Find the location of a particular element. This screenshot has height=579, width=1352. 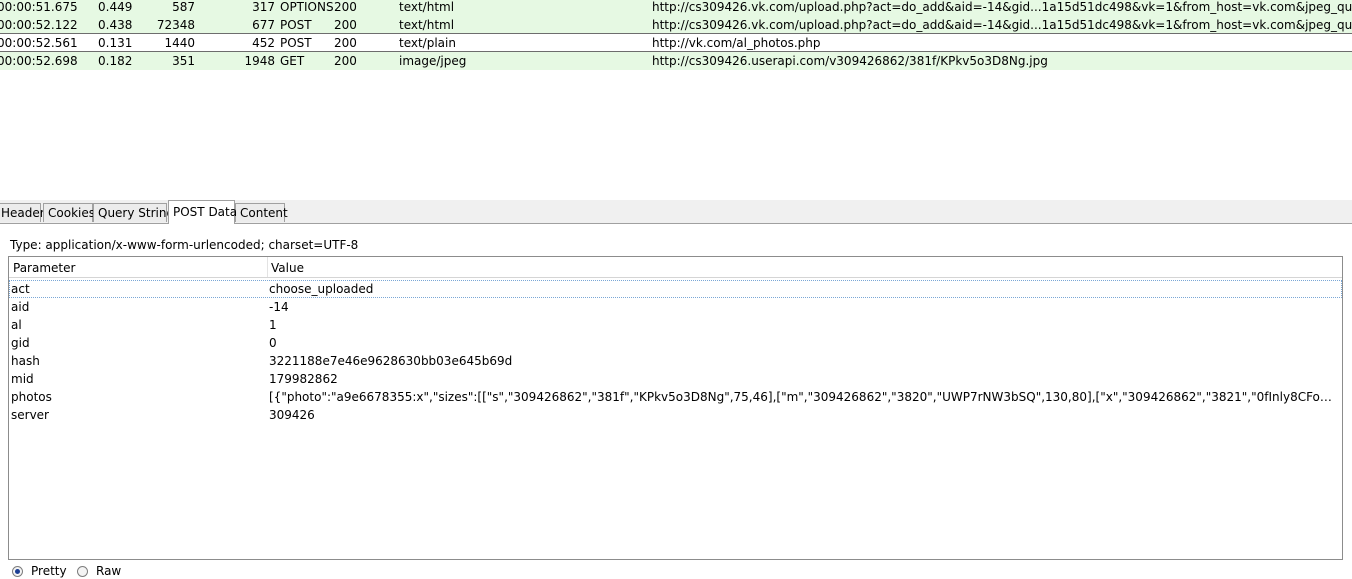

tab-query-string: Query String is located at coordinates (133, 212).